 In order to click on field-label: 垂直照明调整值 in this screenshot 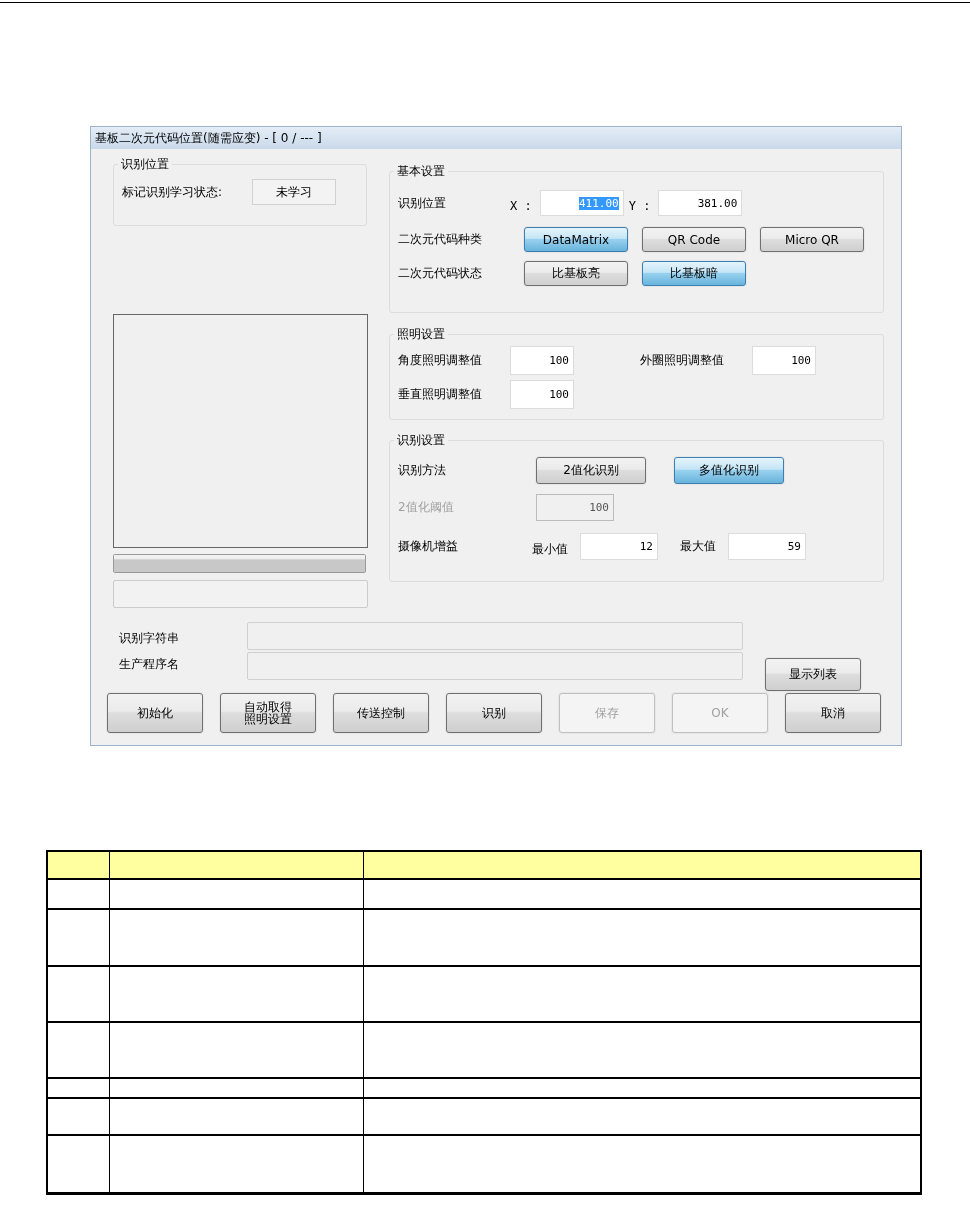, I will do `click(440, 394)`.